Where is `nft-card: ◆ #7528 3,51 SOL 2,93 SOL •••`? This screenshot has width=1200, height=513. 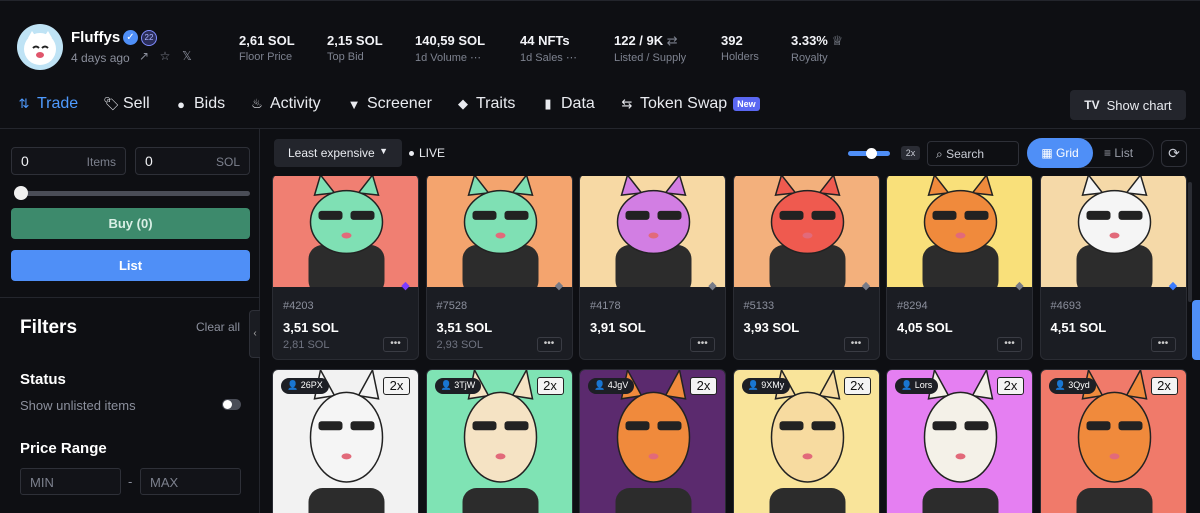
nft-card: ◆ #7528 3,51 SOL 2,93 SOL ••• is located at coordinates (499, 268).